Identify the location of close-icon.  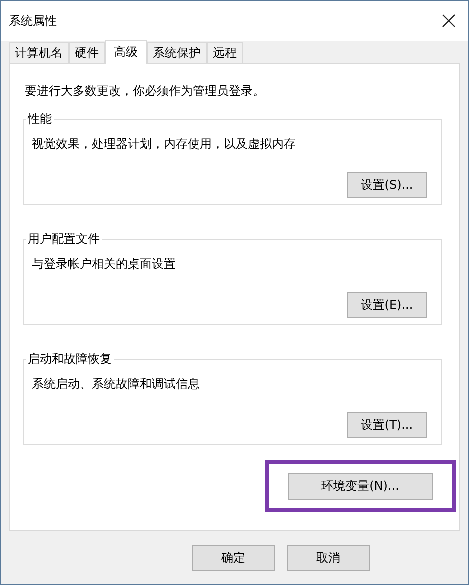
(449, 21).